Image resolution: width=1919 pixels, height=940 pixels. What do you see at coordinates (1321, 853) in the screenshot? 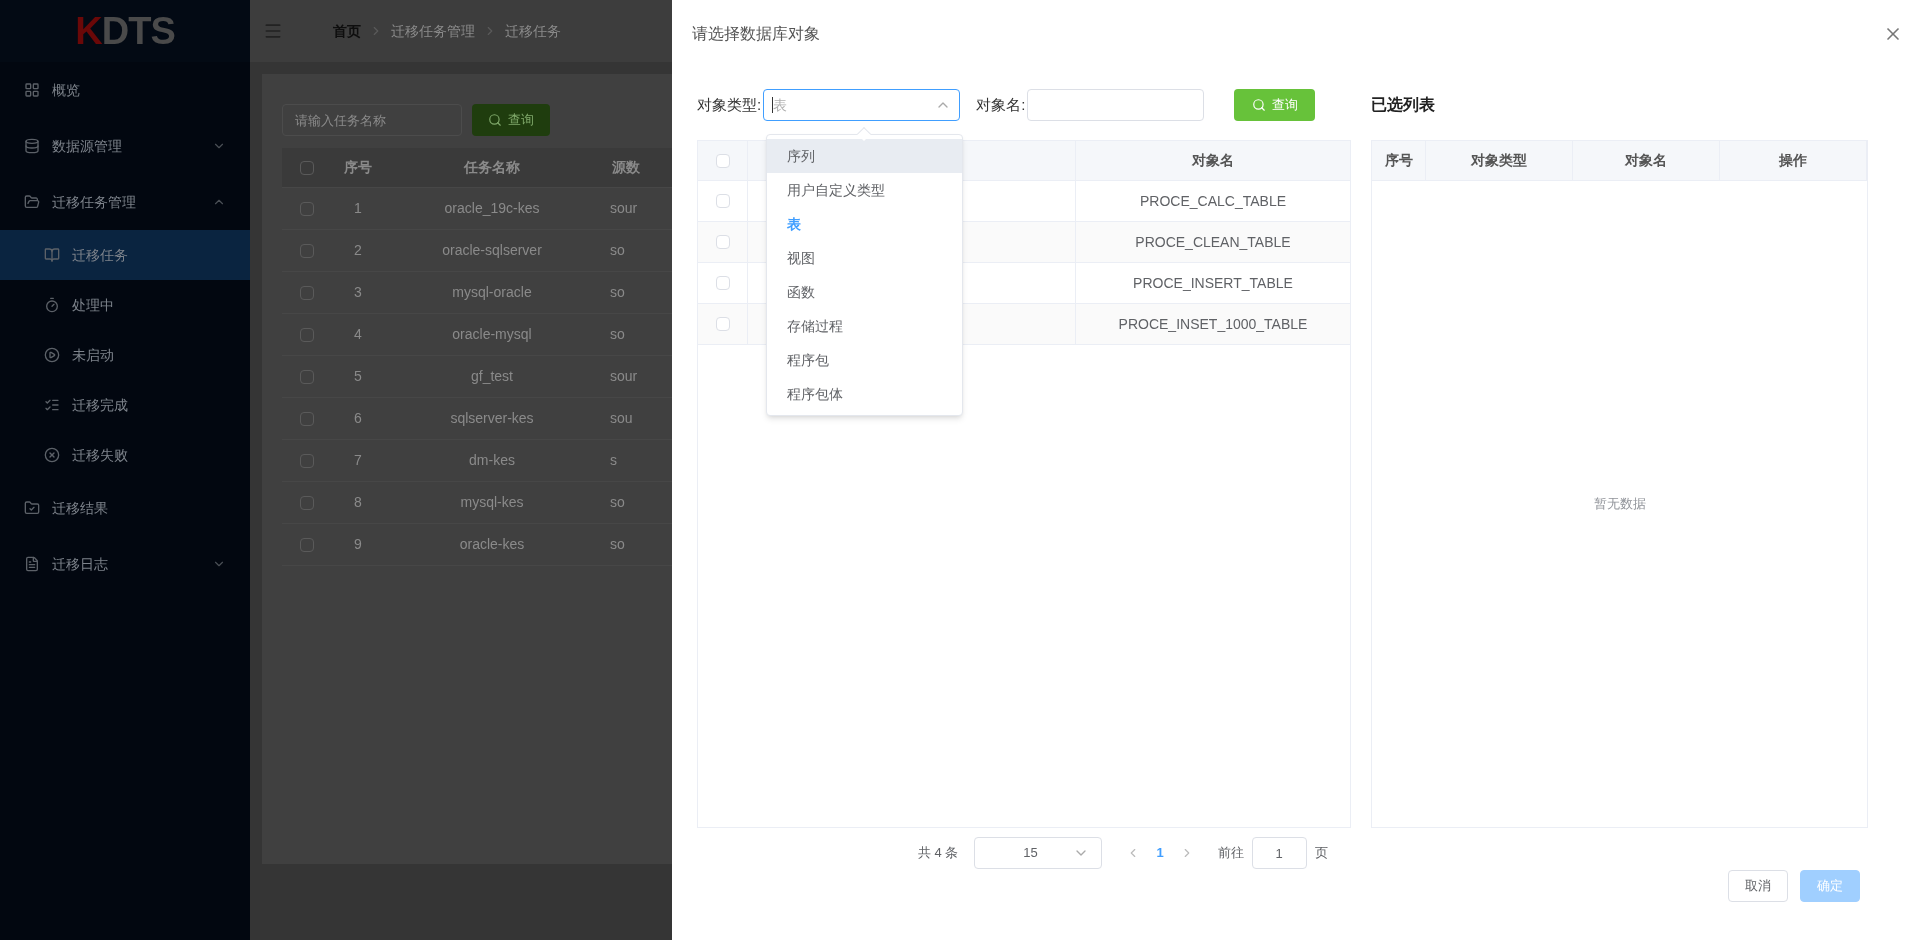
I see `page-unit: 页` at bounding box center [1321, 853].